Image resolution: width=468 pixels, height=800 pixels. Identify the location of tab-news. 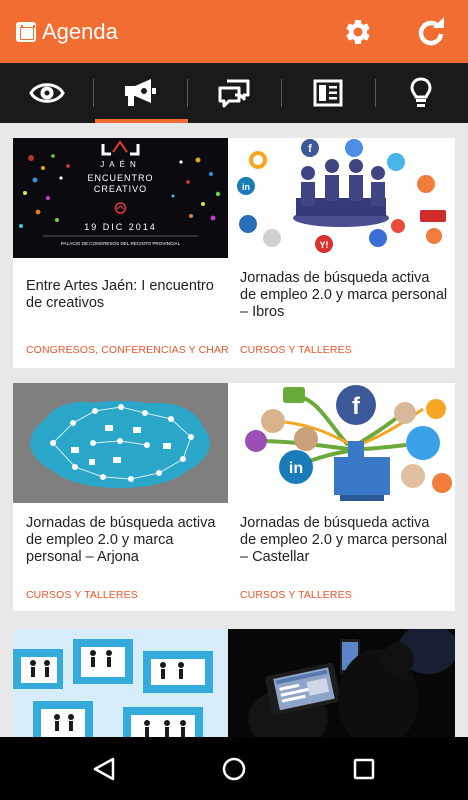
(328, 93).